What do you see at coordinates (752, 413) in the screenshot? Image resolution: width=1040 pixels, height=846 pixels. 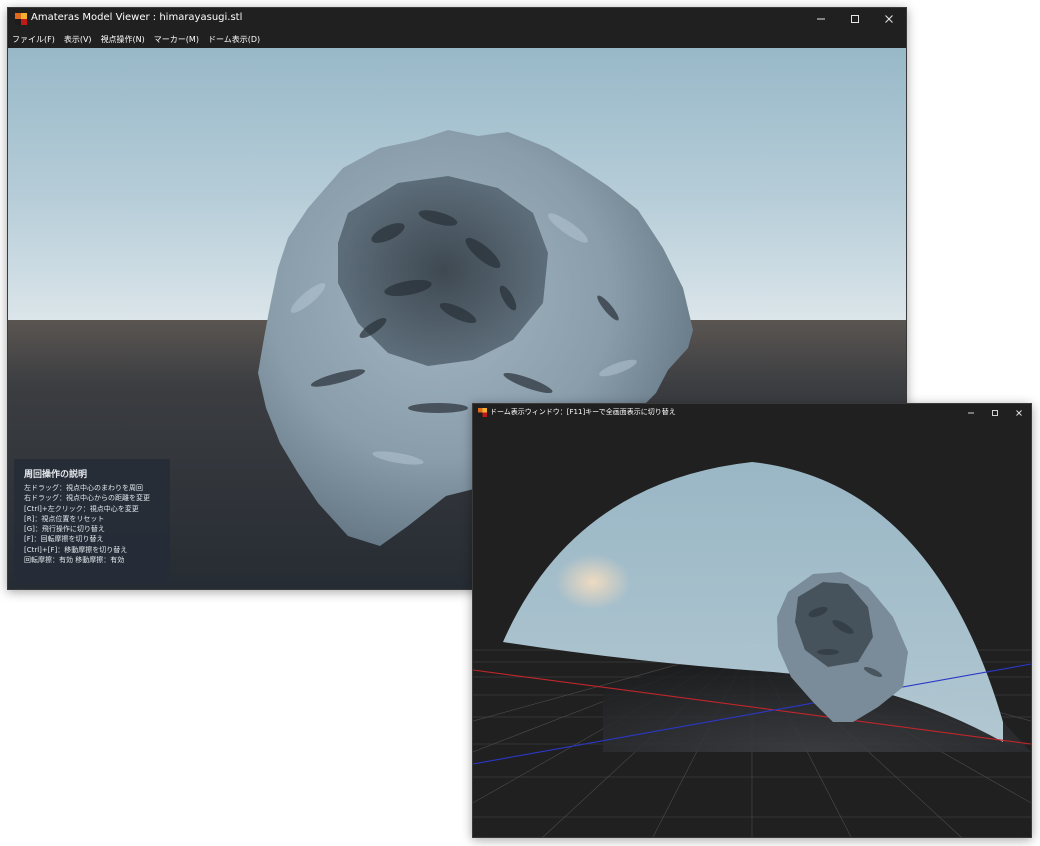 I see `dome-titlebar: ドーム表示ウィンドウ：[F11]キーで全画面表示に切り替え` at bounding box center [752, 413].